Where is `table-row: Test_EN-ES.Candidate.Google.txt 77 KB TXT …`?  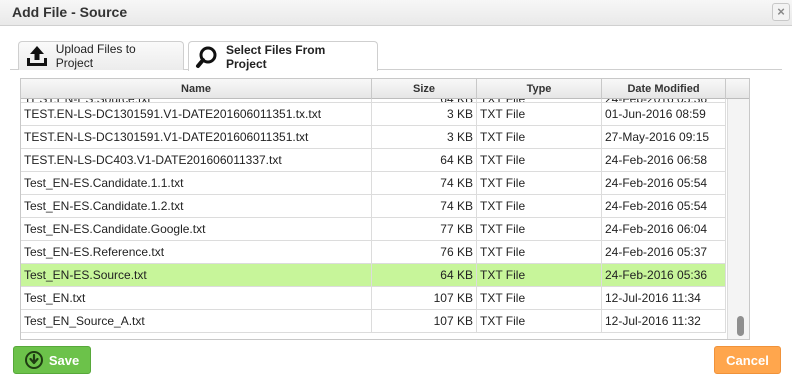
table-row: Test_EN-ES.Candidate.Google.txt 77 KB TXT … is located at coordinates (373, 229).